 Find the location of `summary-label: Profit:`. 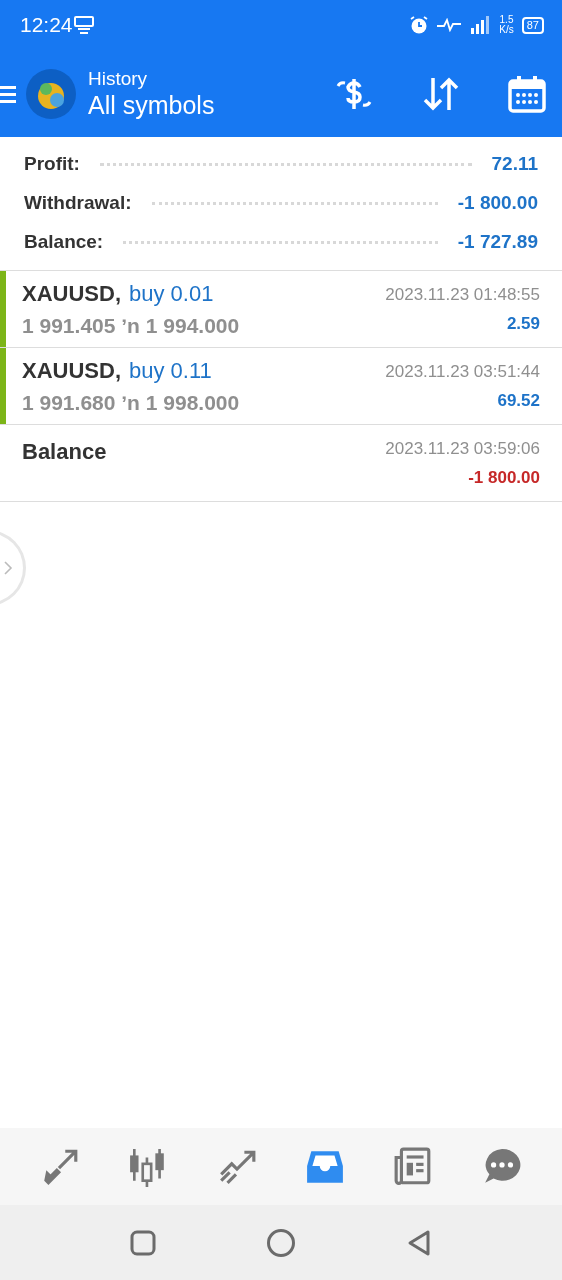

summary-label: Profit: is located at coordinates (52, 164).